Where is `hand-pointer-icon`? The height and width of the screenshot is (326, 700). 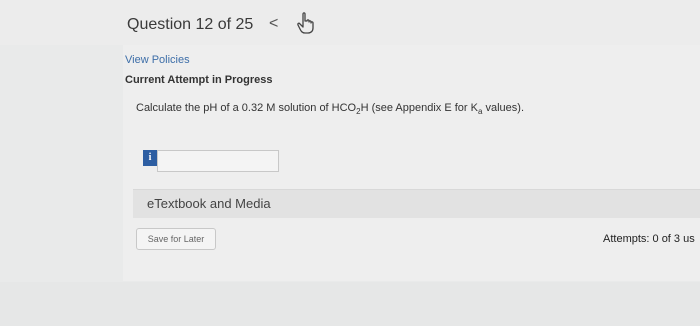 hand-pointer-icon is located at coordinates (306, 23).